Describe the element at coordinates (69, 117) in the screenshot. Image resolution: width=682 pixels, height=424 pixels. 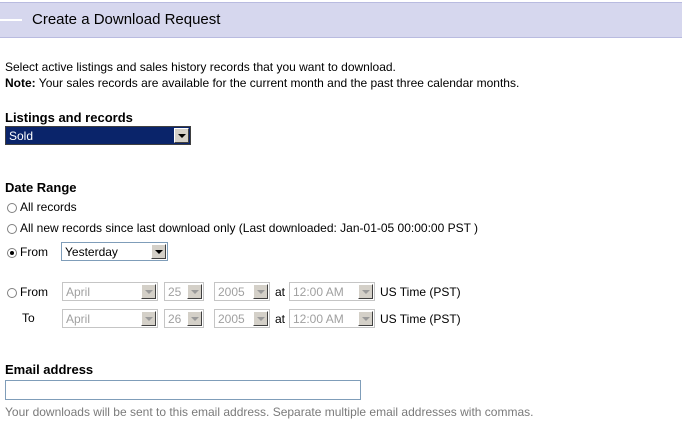
I see `listings-title: Listings and records` at that location.